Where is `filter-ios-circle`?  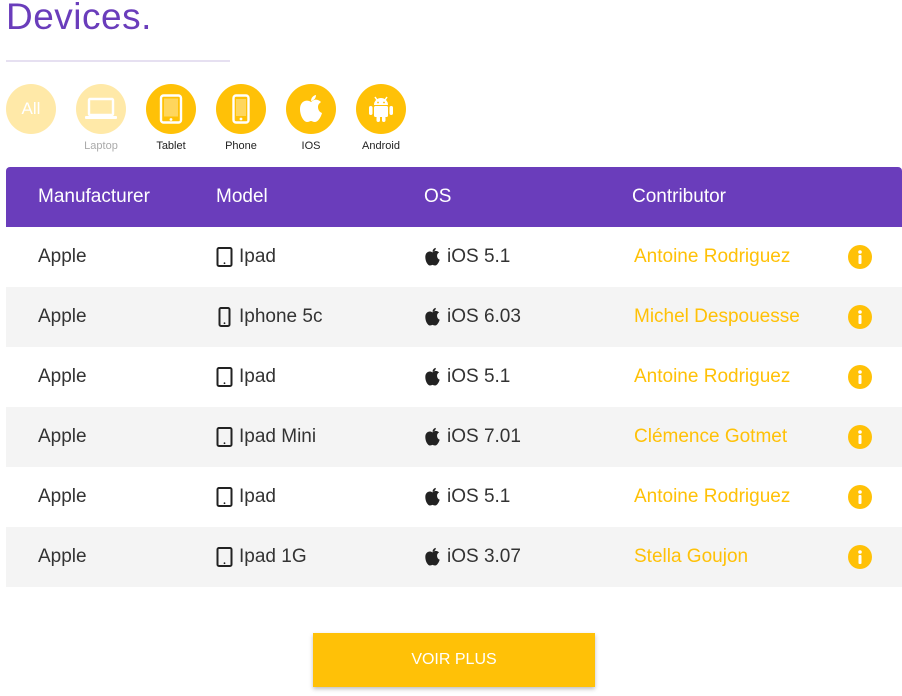
filter-ios-circle is located at coordinates (311, 109).